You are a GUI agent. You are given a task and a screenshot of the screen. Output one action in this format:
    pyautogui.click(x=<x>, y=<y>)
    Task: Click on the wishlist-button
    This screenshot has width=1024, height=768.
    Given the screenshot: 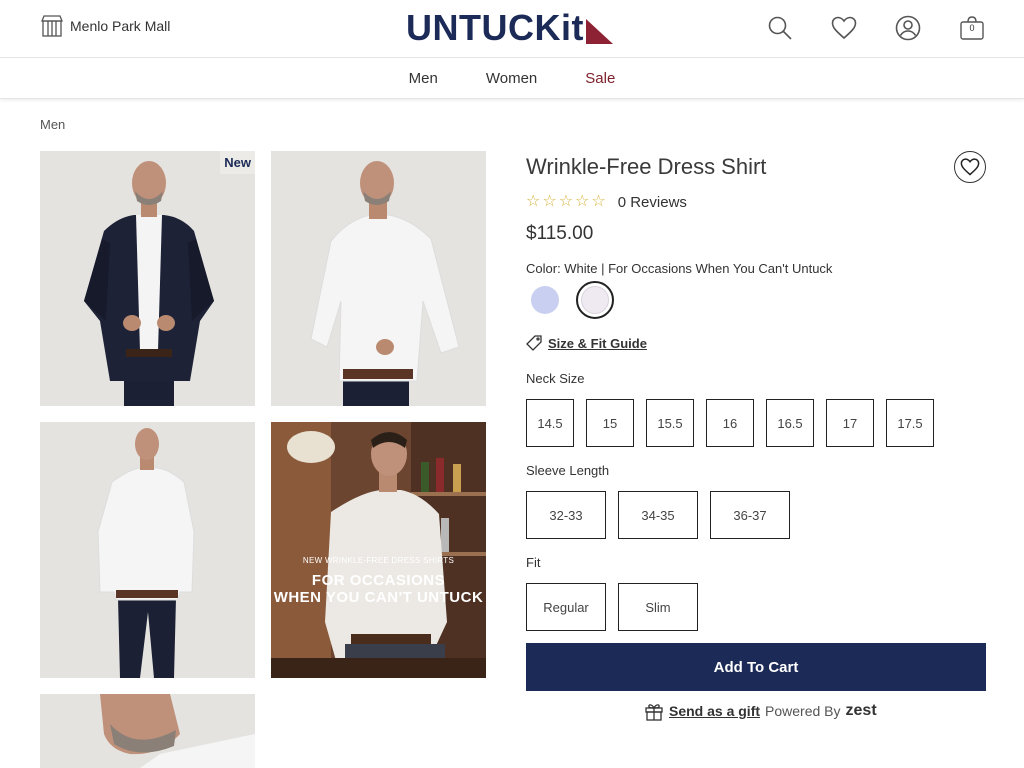 What is the action you would take?
    pyautogui.click(x=970, y=167)
    